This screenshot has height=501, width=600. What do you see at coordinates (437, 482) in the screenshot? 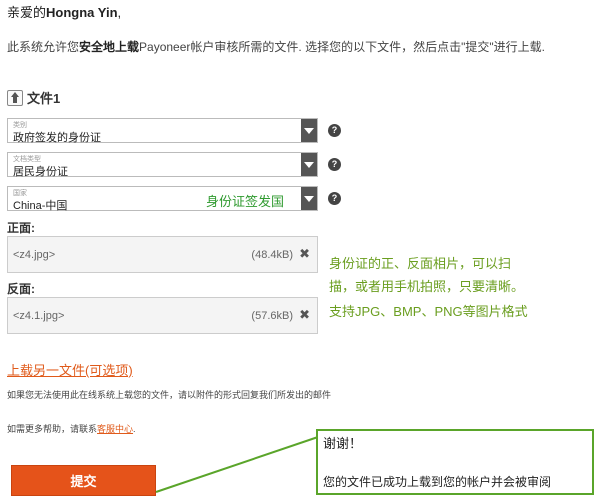
I see `callout-message: 您的文件已成功上载到您的帐户并会被审阅` at bounding box center [437, 482].